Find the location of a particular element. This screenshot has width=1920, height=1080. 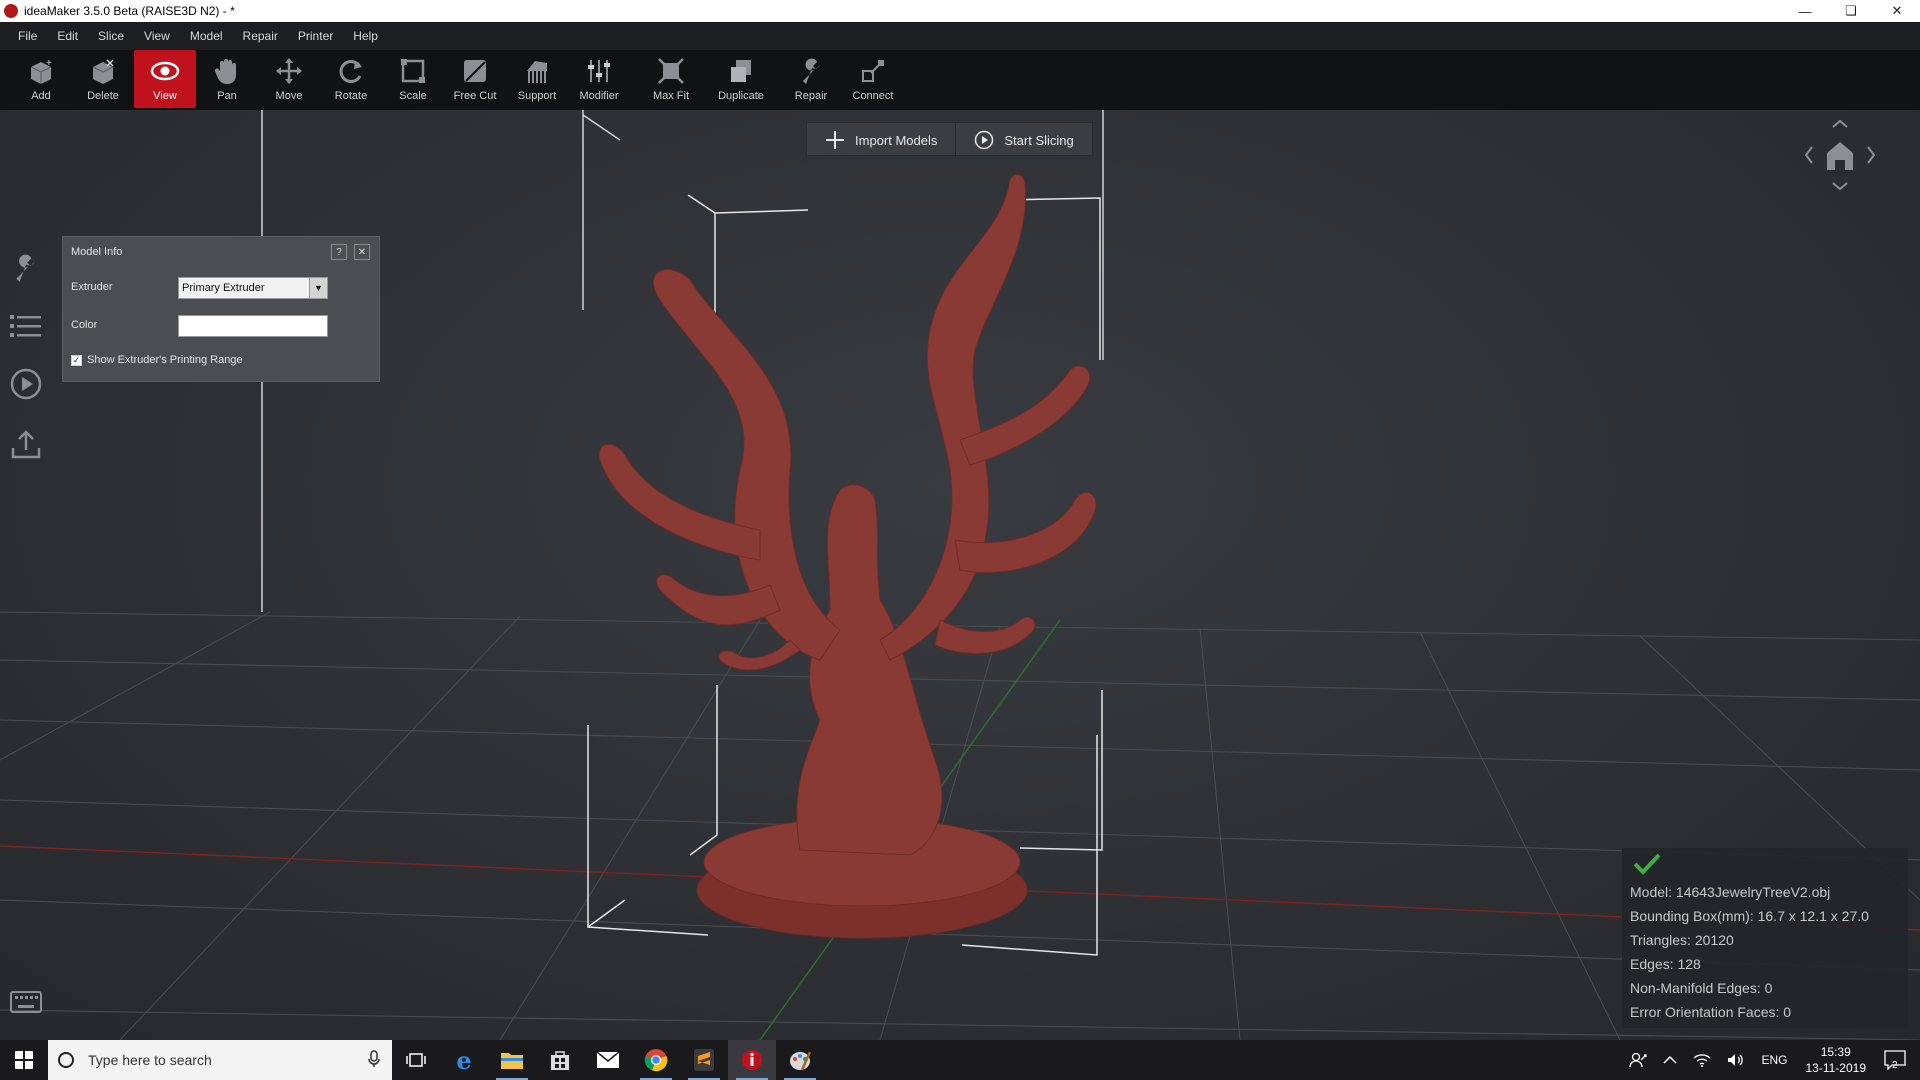

max-fit-button: Max Fit is located at coordinates (671, 79).